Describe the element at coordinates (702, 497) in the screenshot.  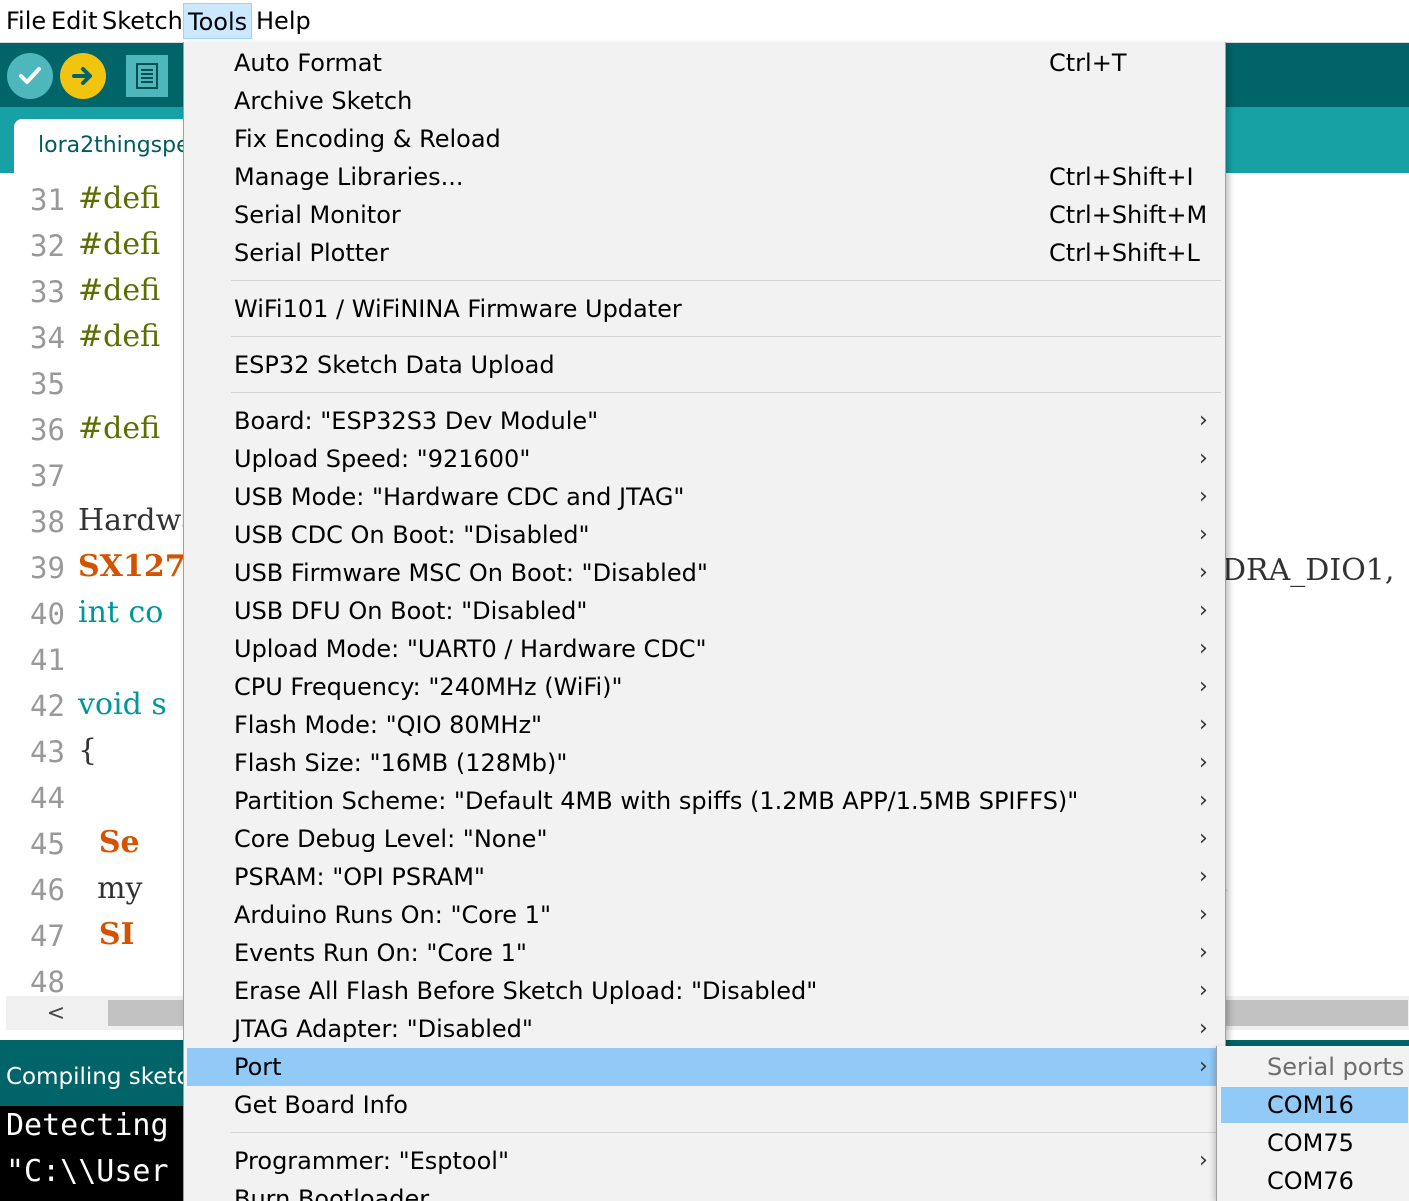
I see `menu-item-usb-mode: USB Mode: "Hardware CDC and JTAG" ›` at that location.